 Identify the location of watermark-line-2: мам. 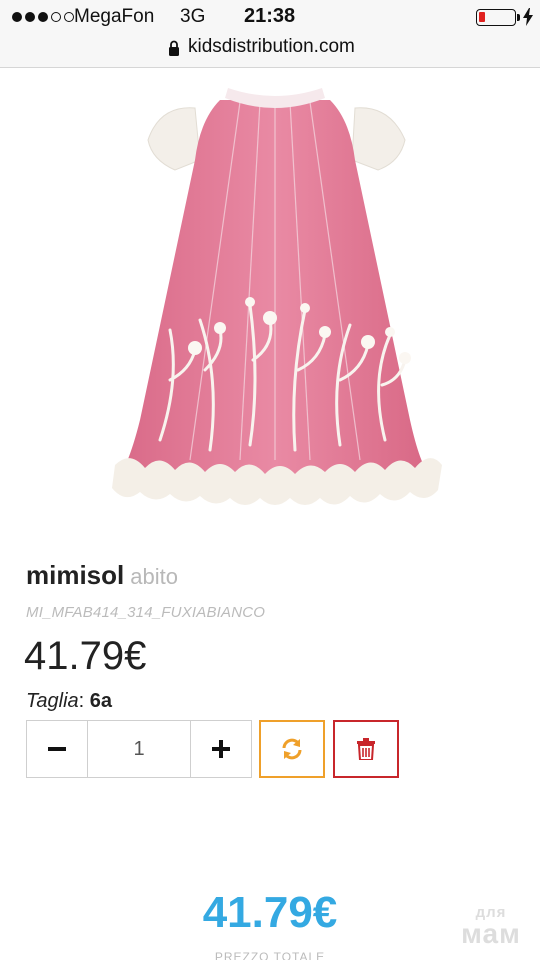
(491, 933).